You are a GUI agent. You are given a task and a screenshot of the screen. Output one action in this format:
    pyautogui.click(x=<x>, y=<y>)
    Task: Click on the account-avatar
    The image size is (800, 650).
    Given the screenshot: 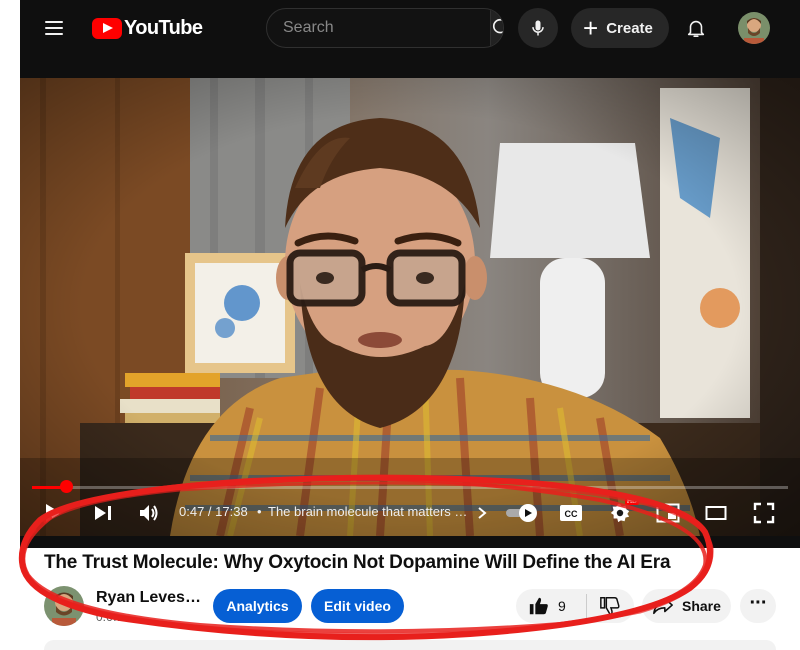 What is the action you would take?
    pyautogui.click(x=754, y=28)
    